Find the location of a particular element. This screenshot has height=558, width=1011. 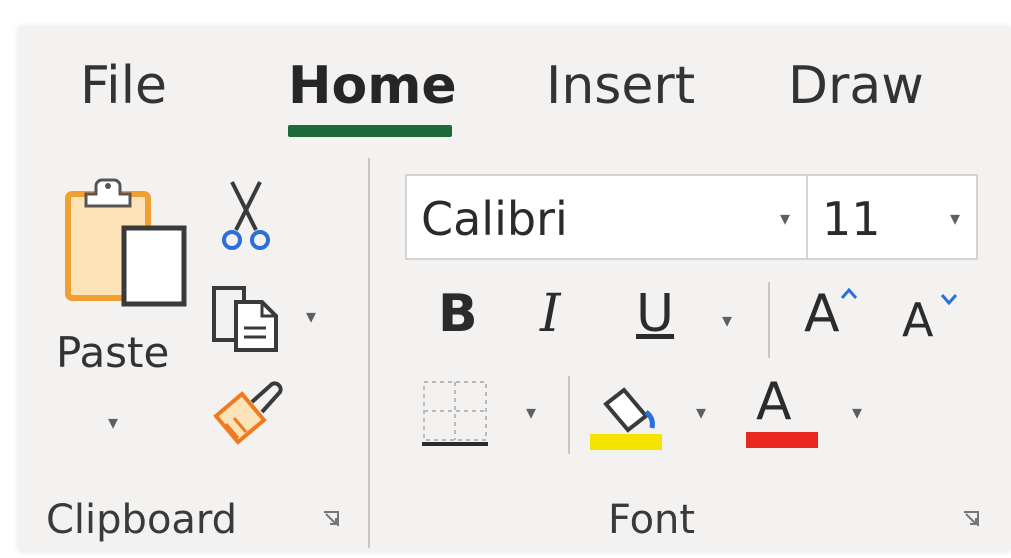

bold-button: B is located at coordinates (458, 314).